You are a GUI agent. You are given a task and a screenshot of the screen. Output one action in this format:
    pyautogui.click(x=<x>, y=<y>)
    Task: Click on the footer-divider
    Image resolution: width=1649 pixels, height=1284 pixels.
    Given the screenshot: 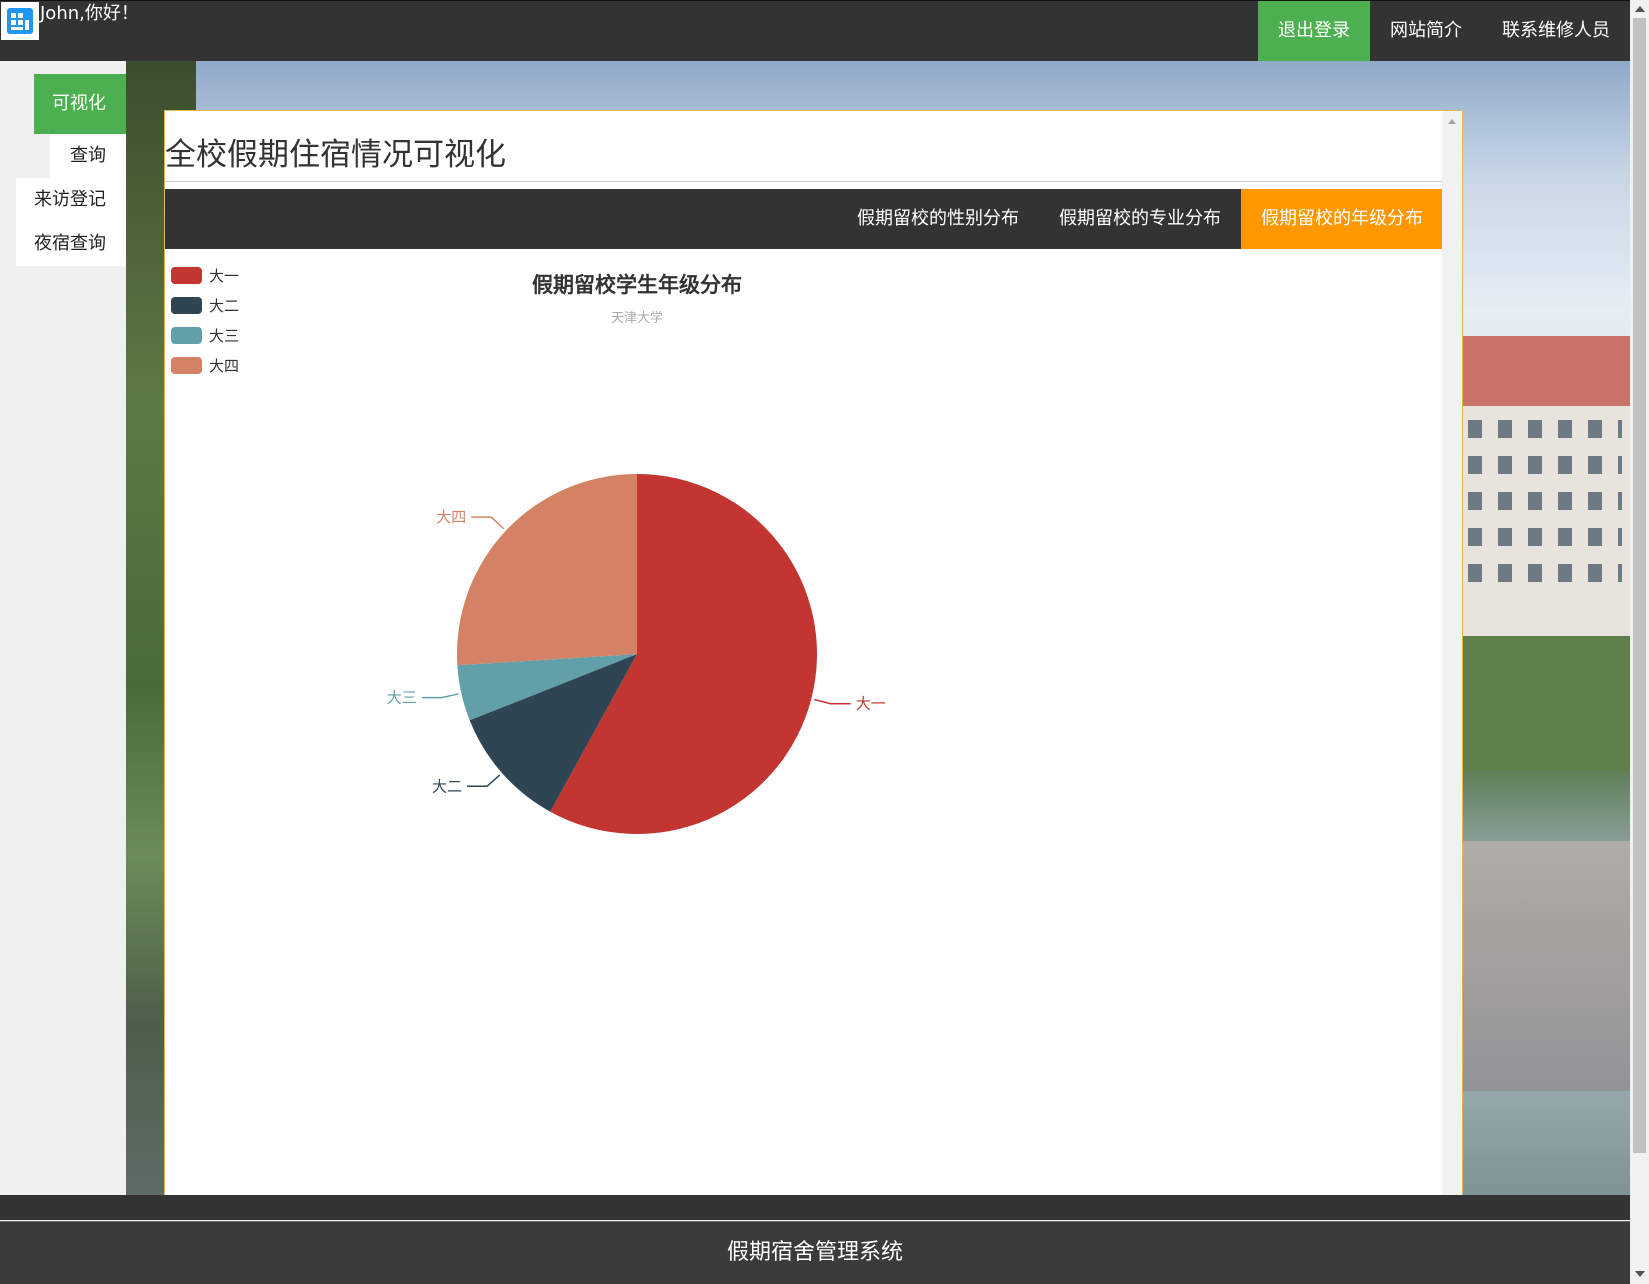 What is the action you would take?
    pyautogui.click(x=815, y=1207)
    